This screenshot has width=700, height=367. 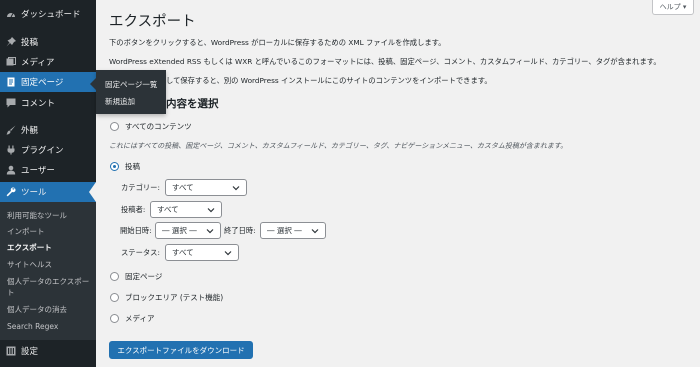 What do you see at coordinates (50, 287) in the screenshot?
I see `submenu-export-personal-data: 個人データのエクスポート` at bounding box center [50, 287].